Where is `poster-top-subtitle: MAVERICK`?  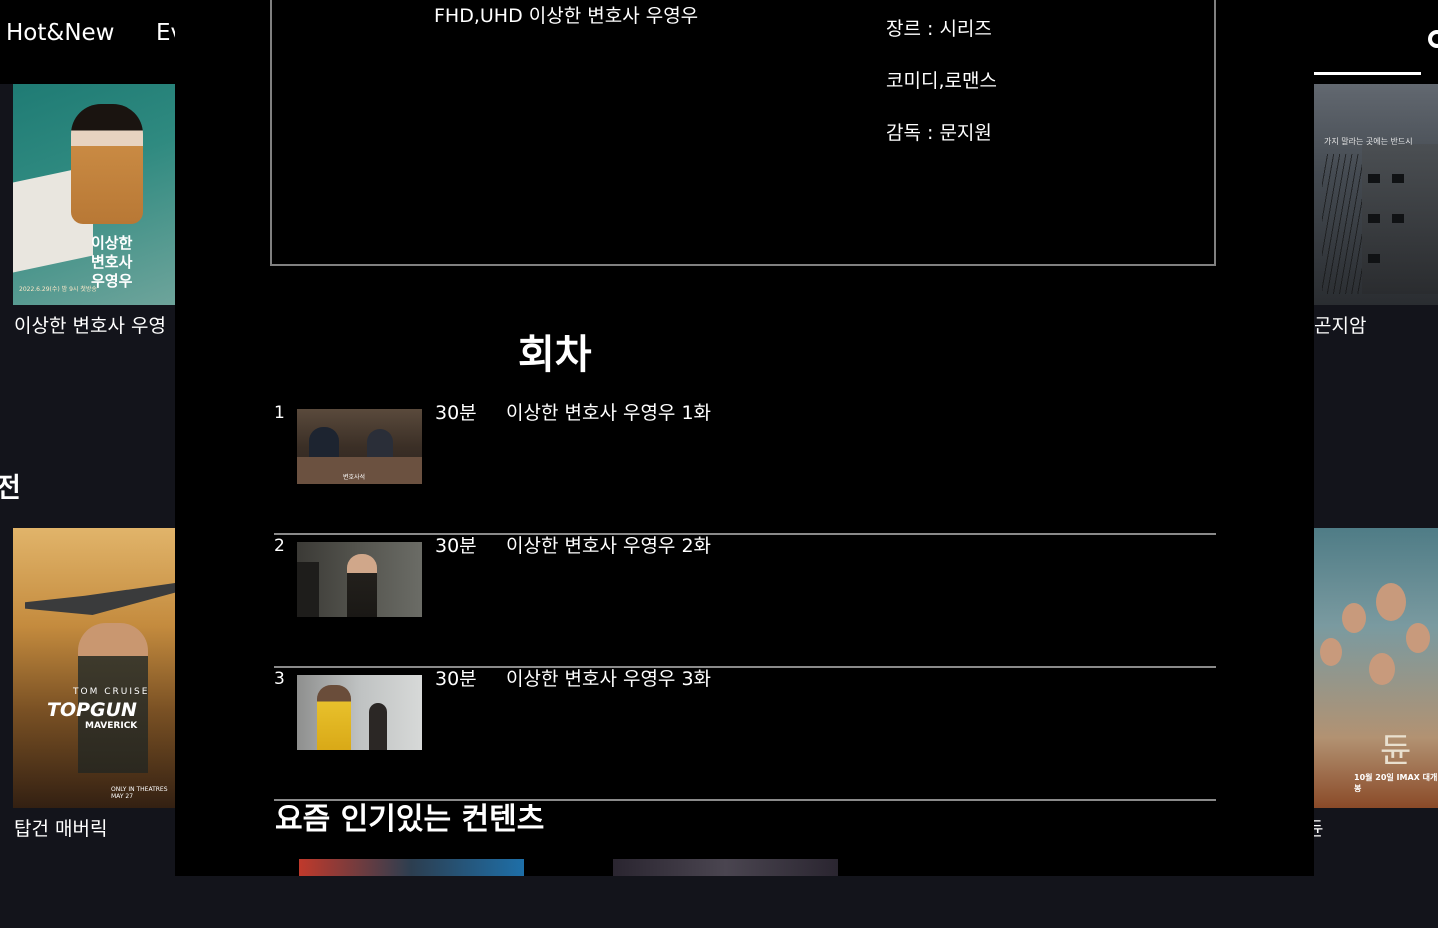
poster-top-subtitle: MAVERICK is located at coordinates (111, 726).